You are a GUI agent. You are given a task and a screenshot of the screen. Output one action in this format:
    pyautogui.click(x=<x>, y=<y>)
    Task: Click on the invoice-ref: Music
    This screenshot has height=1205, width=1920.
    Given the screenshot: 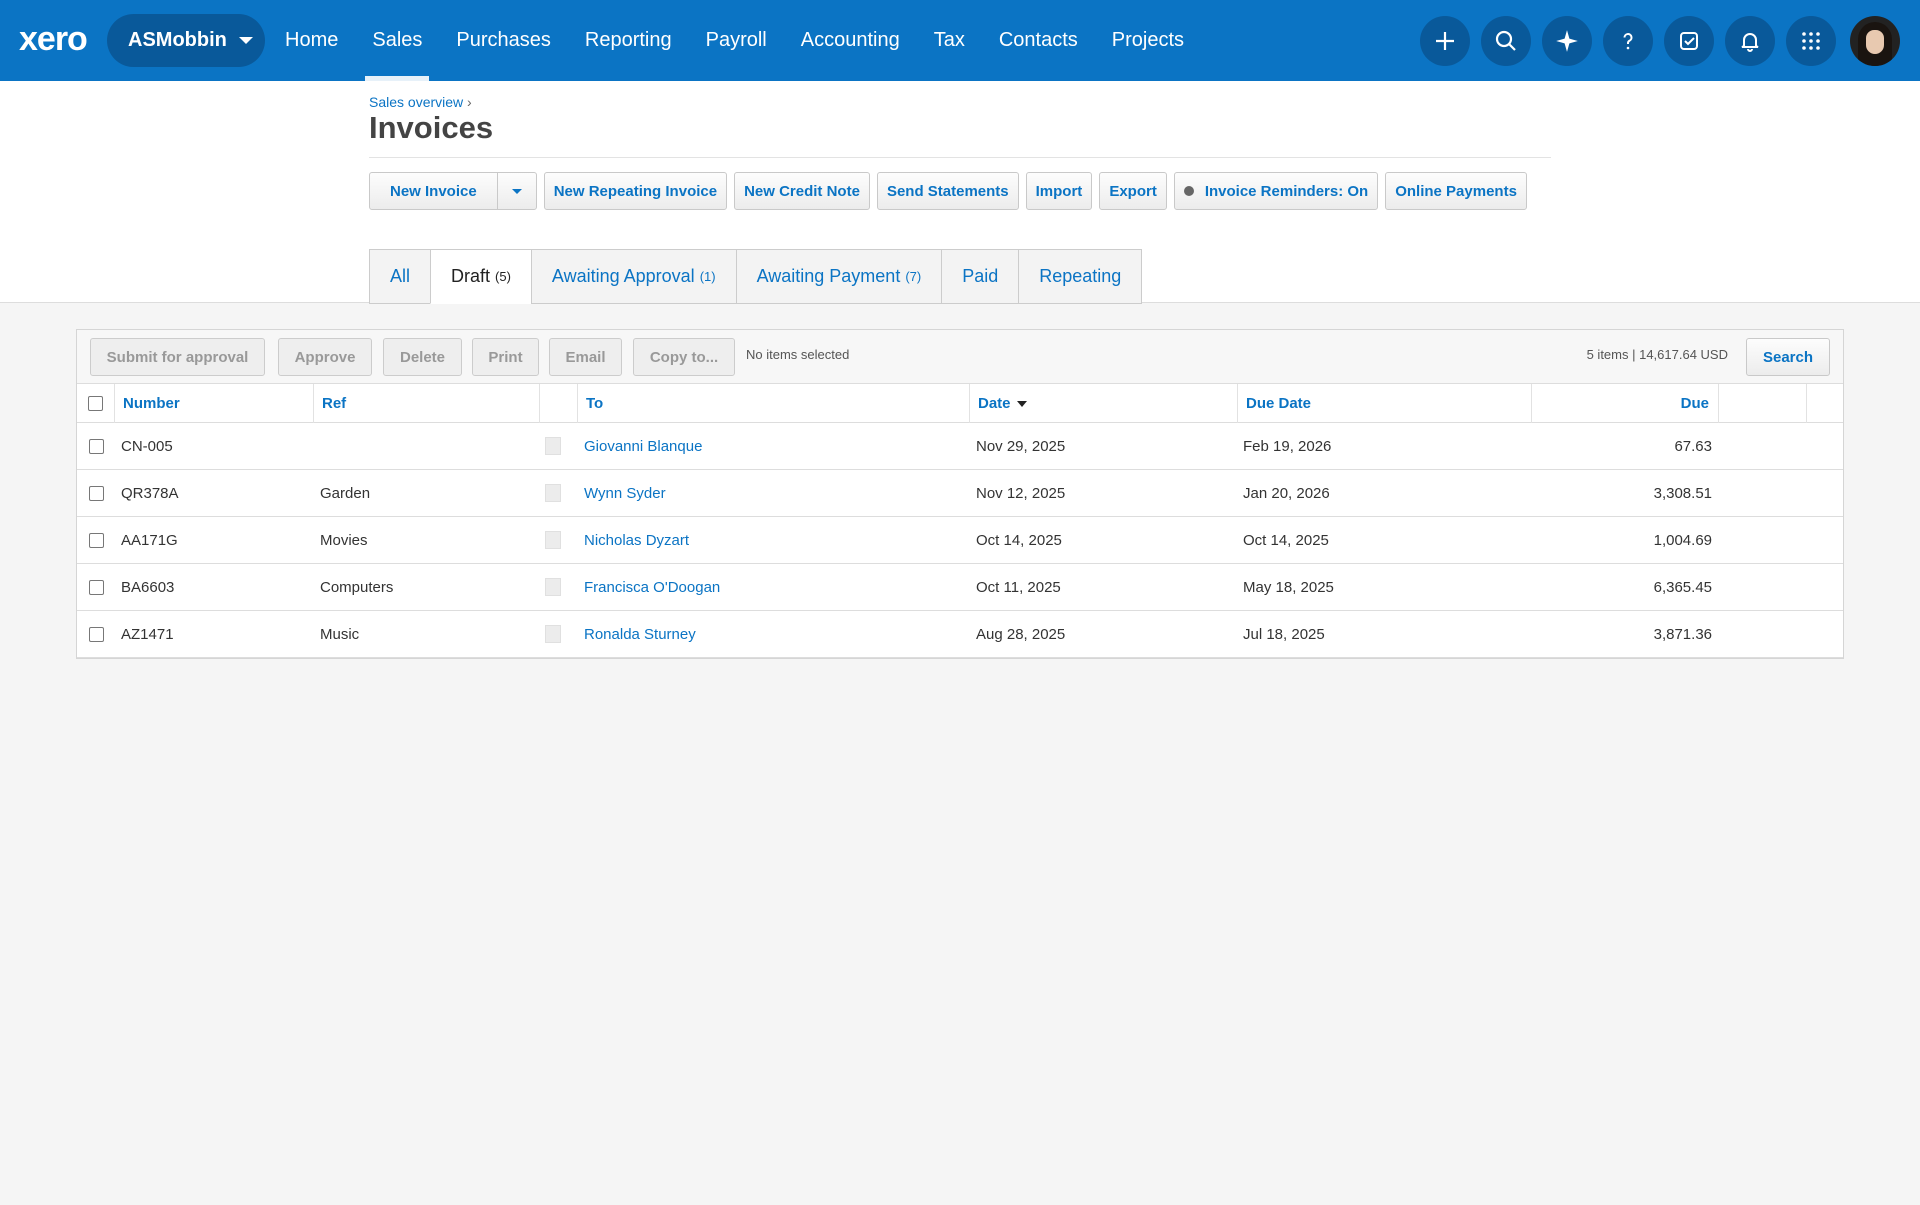 What is the action you would take?
    pyautogui.click(x=340, y=634)
    